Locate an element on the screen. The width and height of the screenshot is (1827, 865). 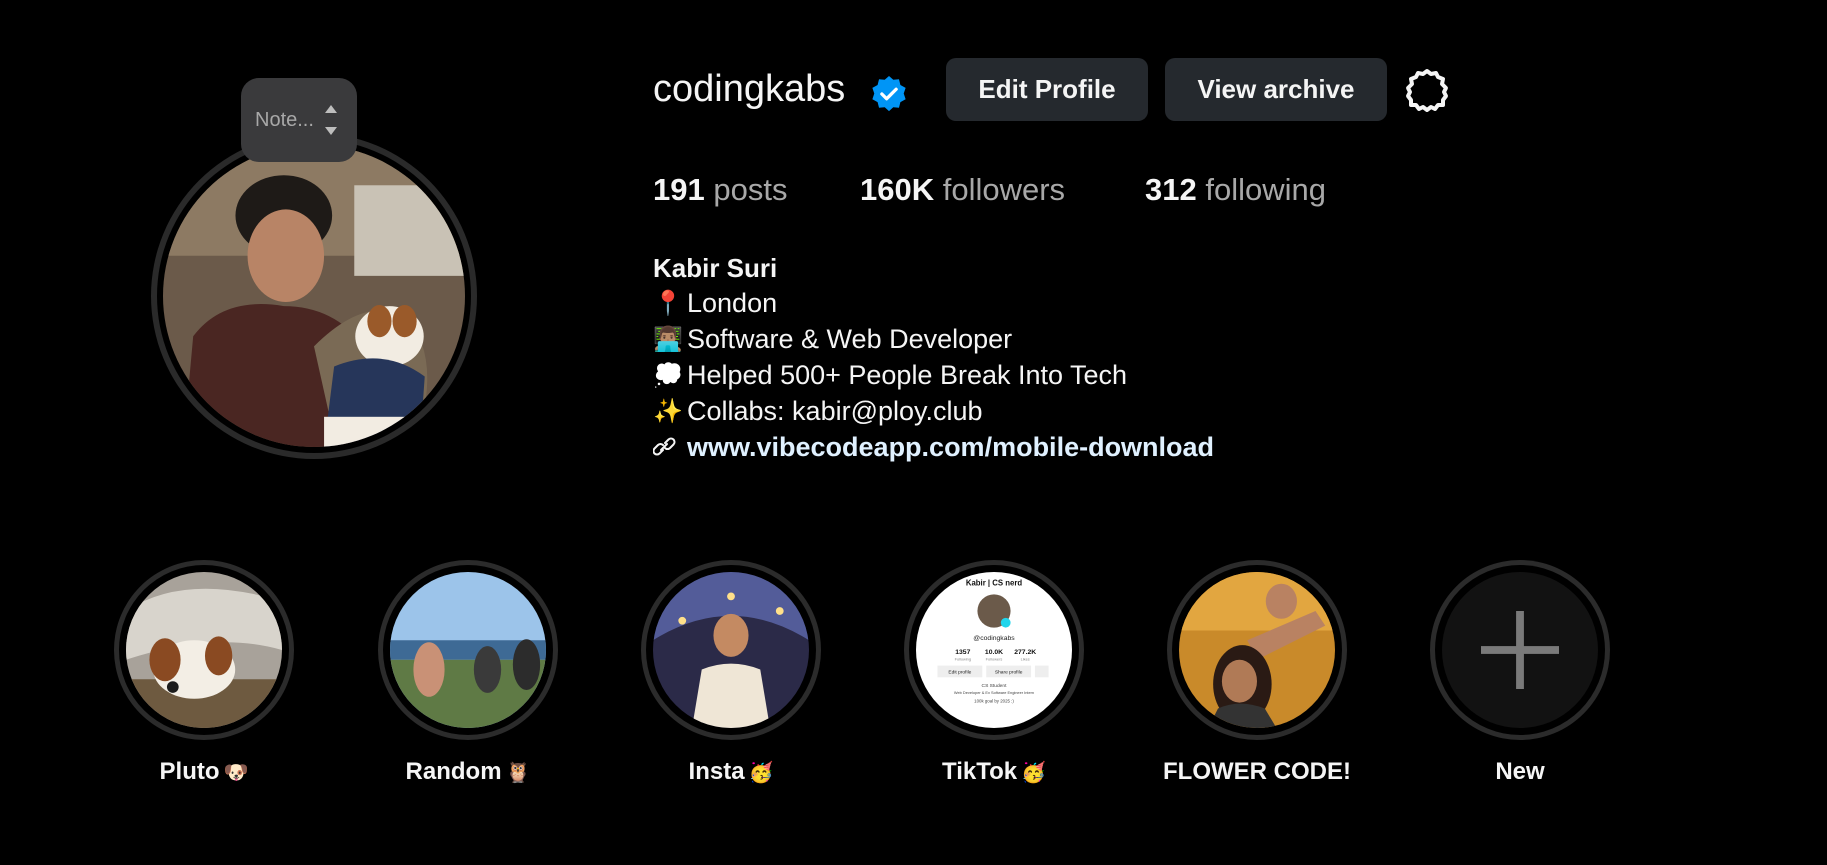
profile-username: codingkabs is located at coordinates (749, 89).